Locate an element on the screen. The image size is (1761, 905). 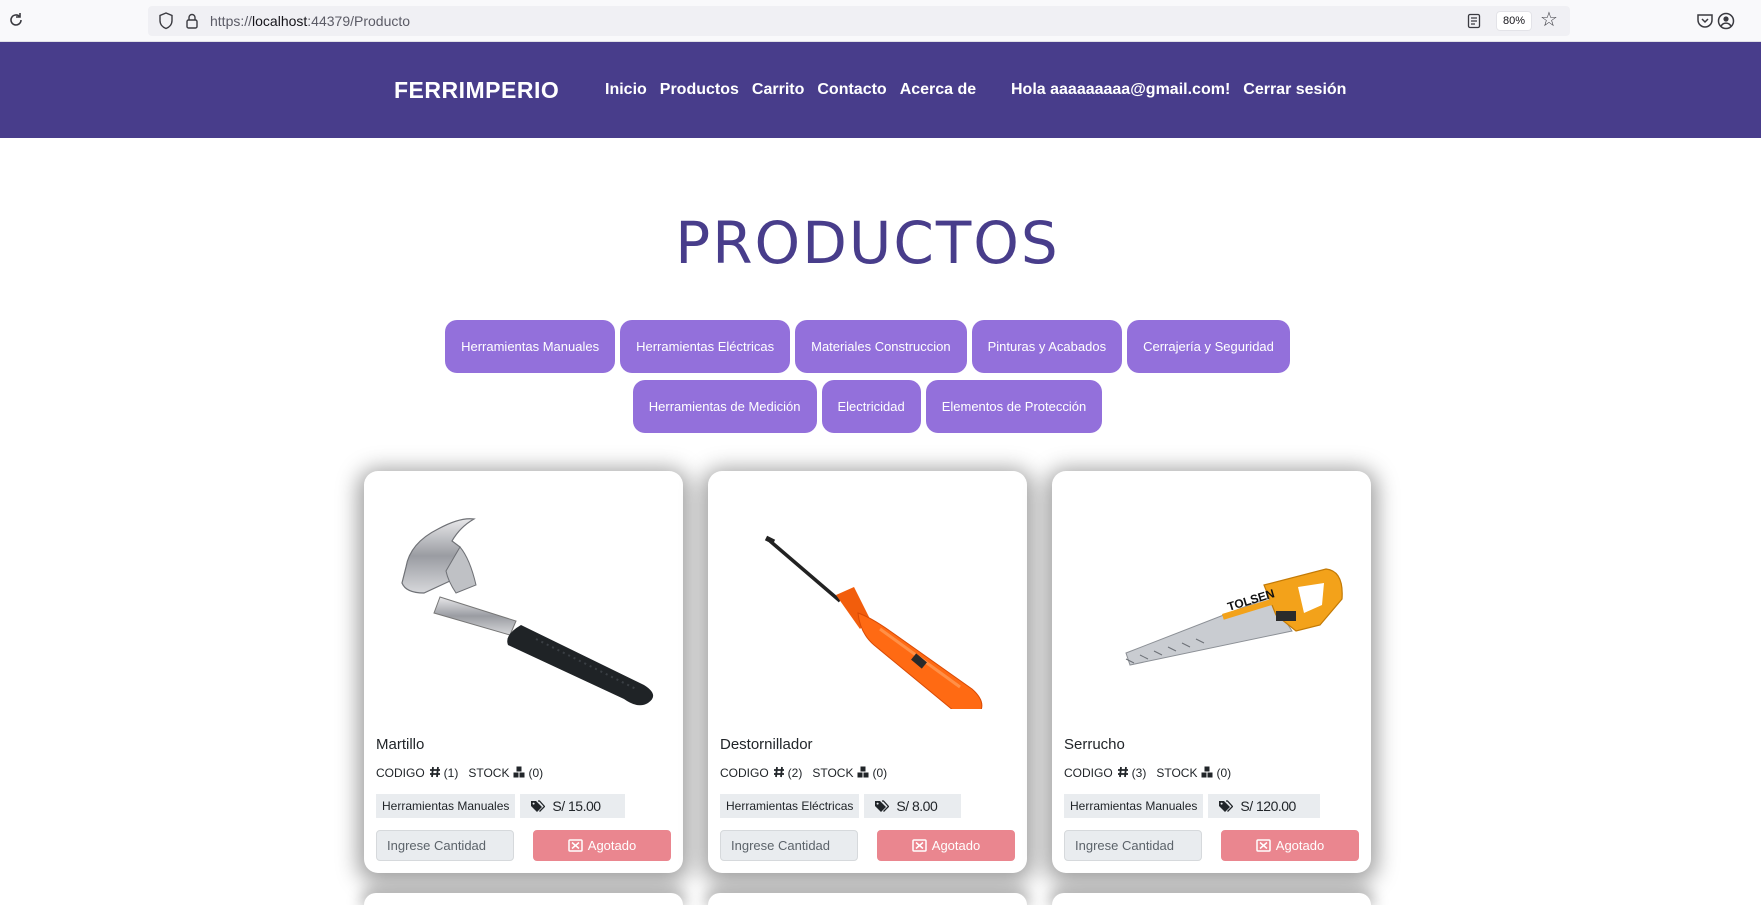
product-price-badge: S/ 15.00 is located at coordinates (572, 806).